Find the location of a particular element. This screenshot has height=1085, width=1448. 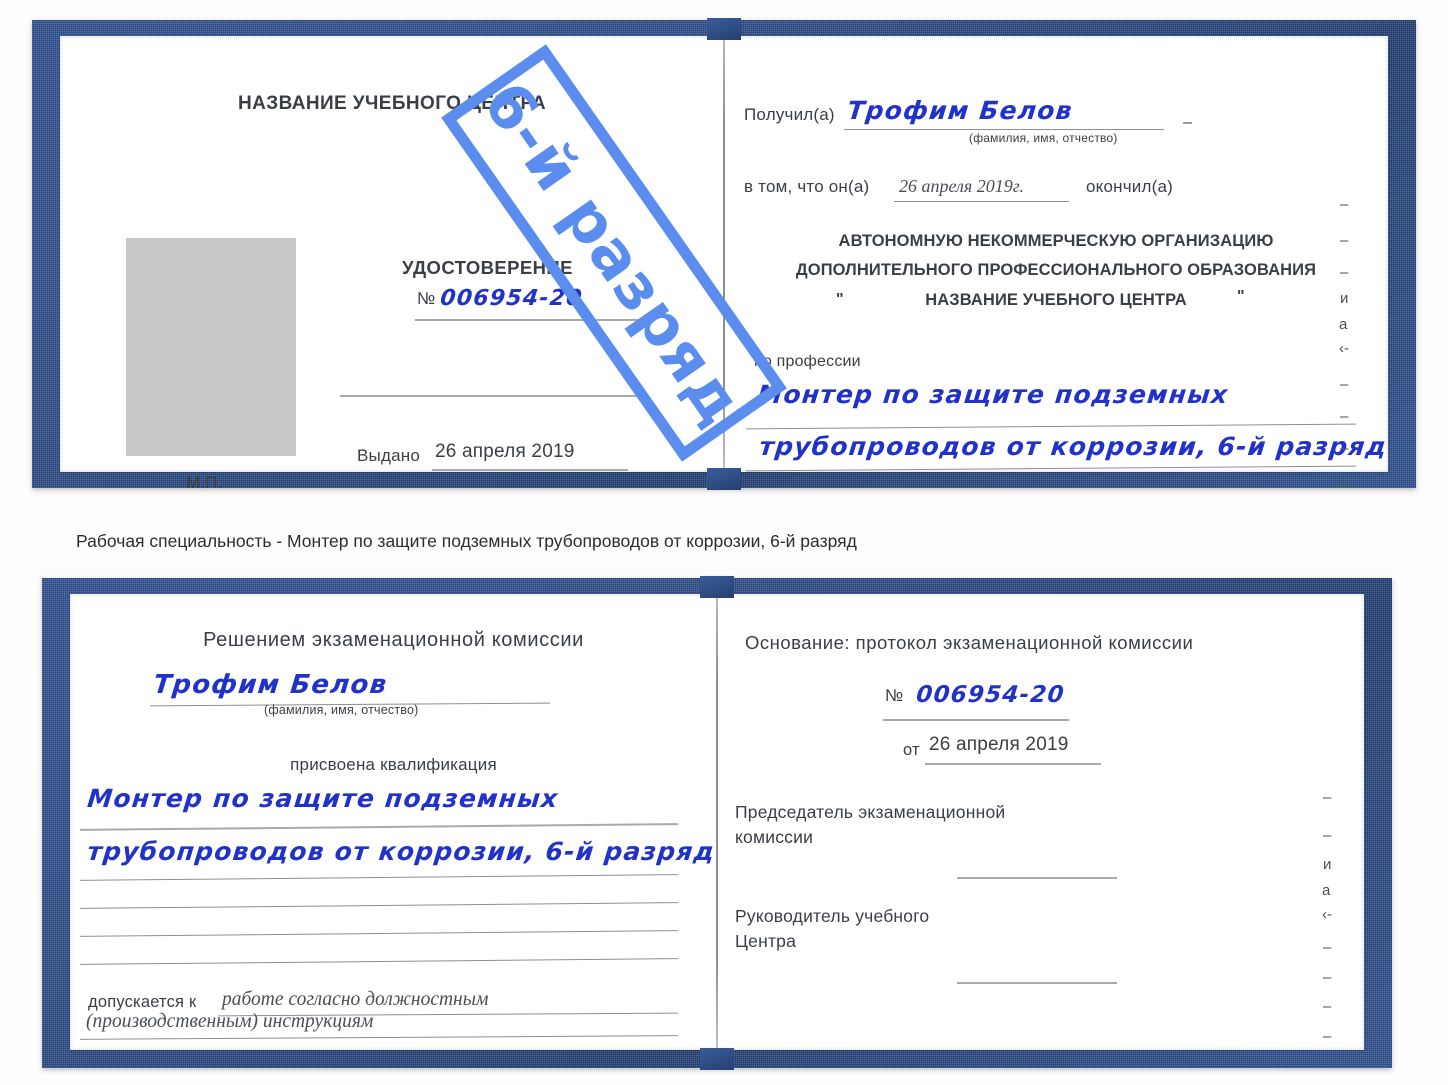

document-title: УДОСТОВЕРЕНИЕ is located at coordinates (487, 267).